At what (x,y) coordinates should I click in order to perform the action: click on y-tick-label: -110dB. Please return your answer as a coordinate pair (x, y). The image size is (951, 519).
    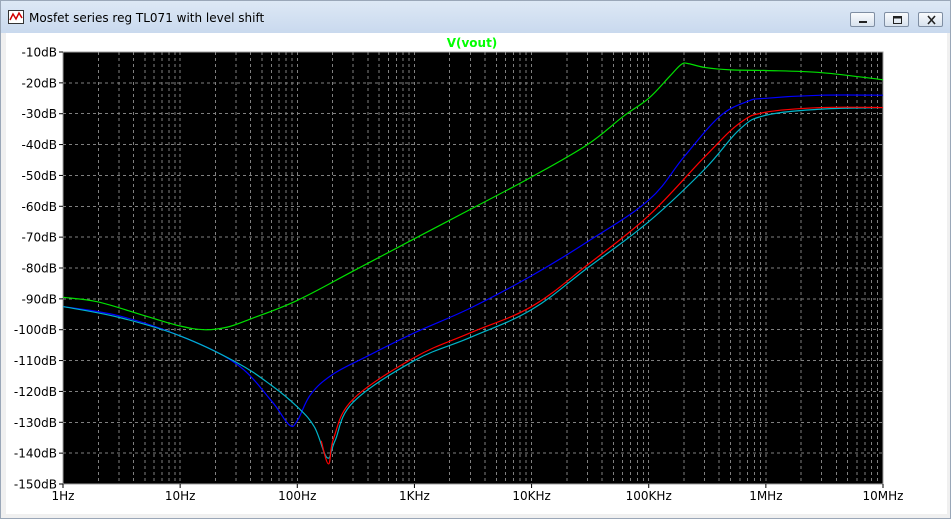
    Looking at the image, I should click on (35, 361).